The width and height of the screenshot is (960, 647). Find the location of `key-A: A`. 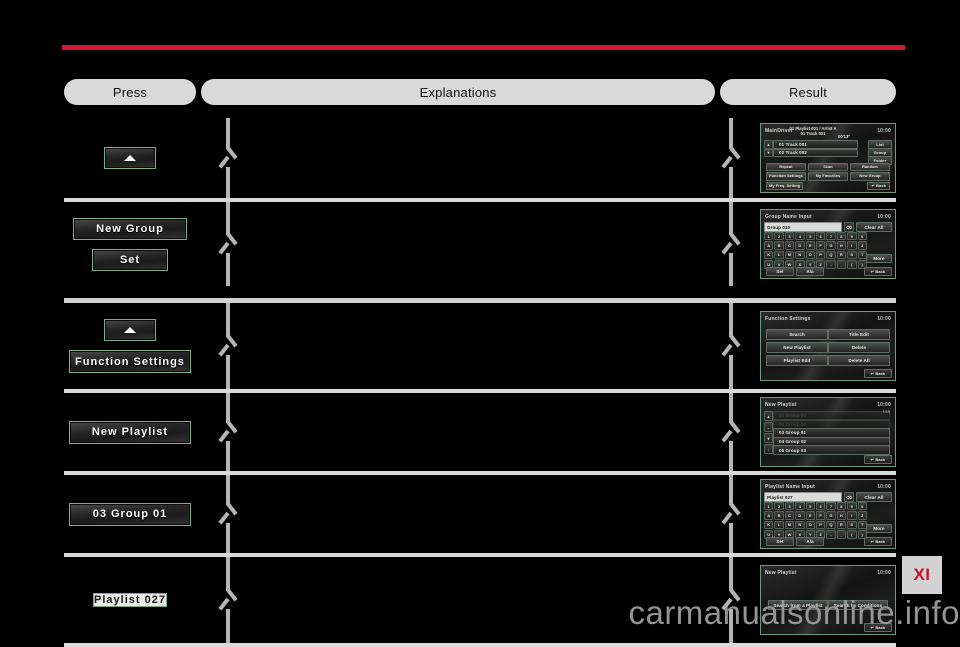

key-A: A is located at coordinates (769, 515).